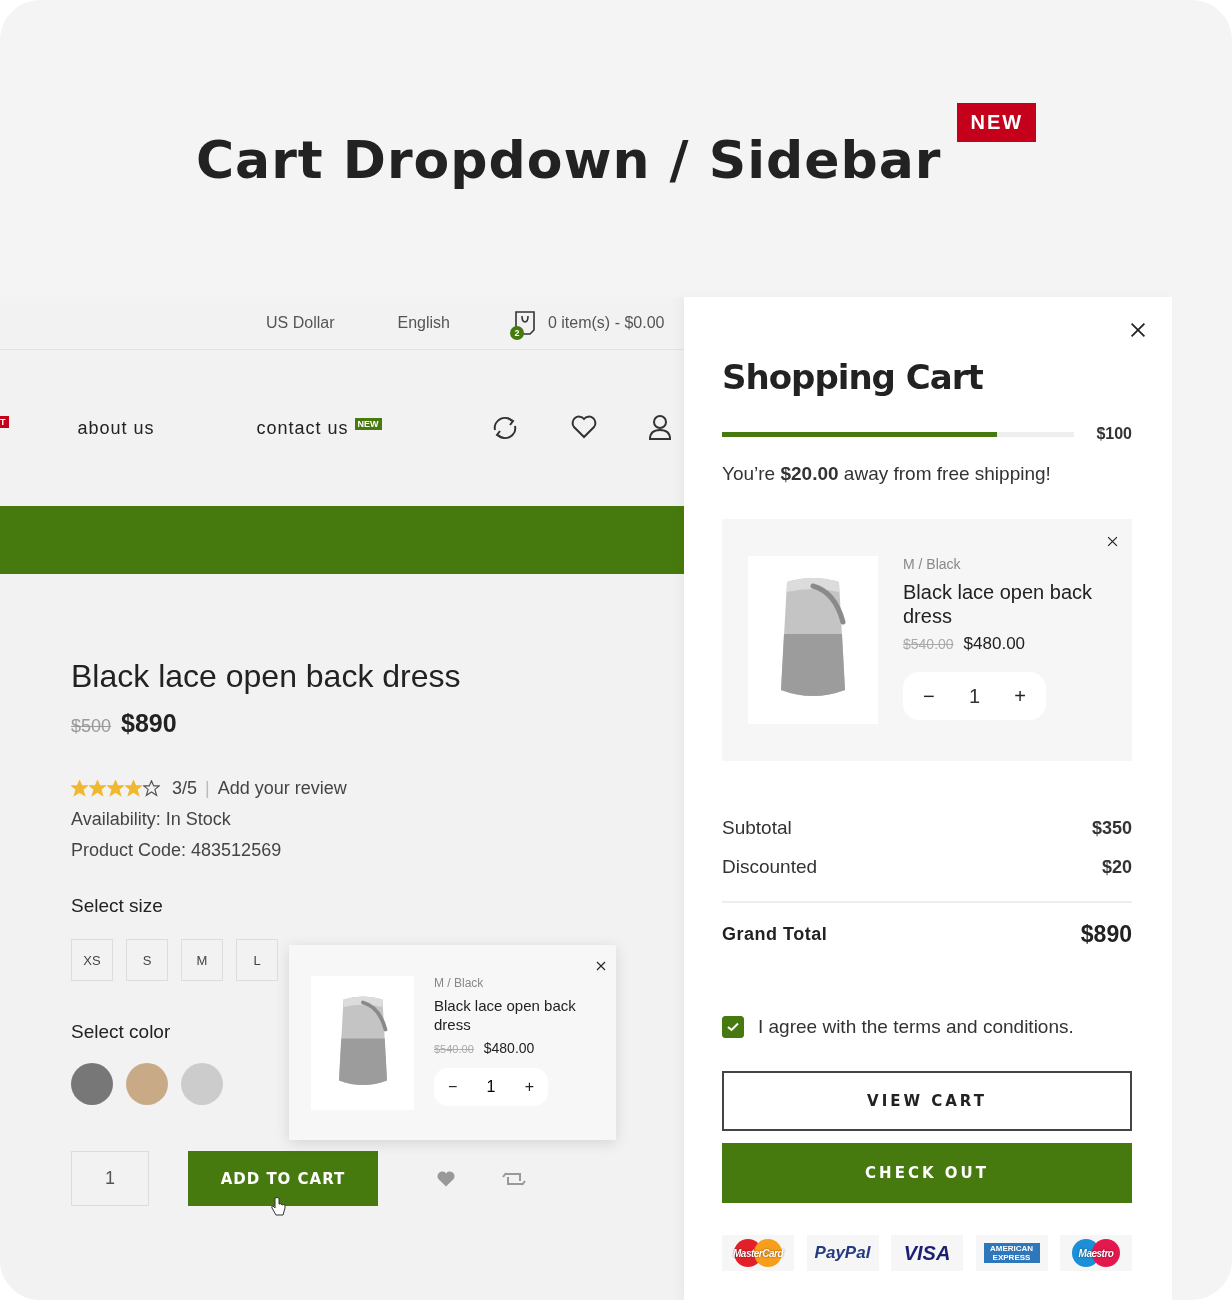 The width and height of the screenshot is (1232, 1300). What do you see at coordinates (185, 788) in the screenshot?
I see `rating-value: 3/5` at bounding box center [185, 788].